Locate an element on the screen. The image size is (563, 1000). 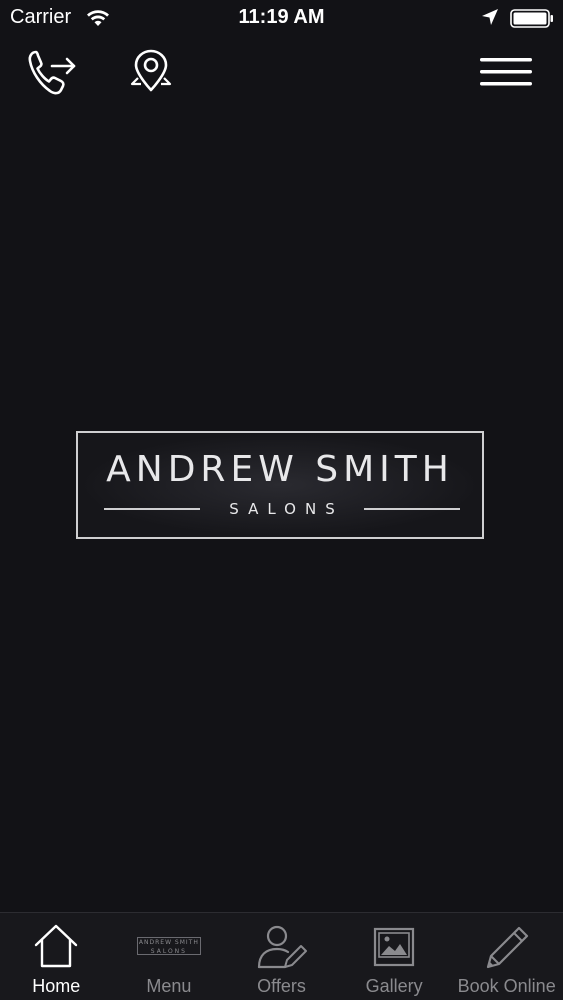
logo-divider-right is located at coordinates (412, 509).